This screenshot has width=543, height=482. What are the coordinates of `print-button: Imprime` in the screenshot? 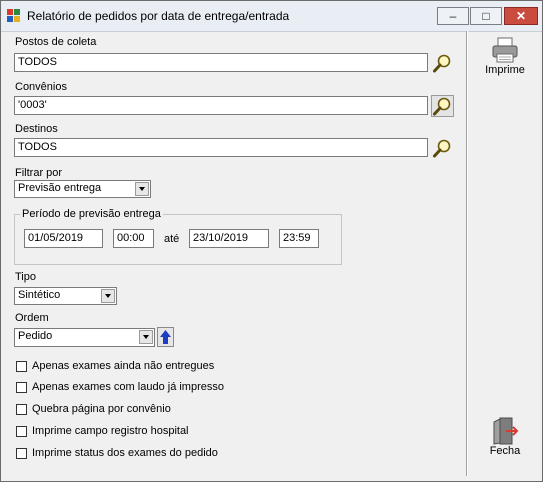 It's located at (505, 61).